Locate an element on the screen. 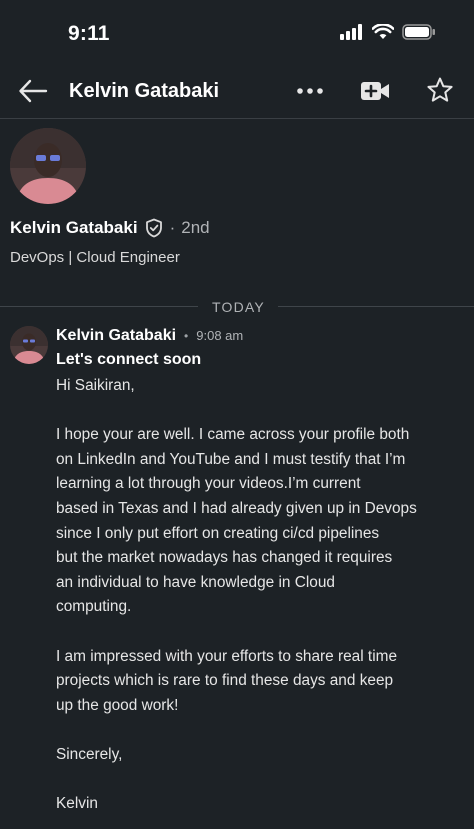 Image resolution: width=474 pixels, height=829 pixels. profile-name-row: Kelvin Gatabaki · 2nd is located at coordinates (110, 228).